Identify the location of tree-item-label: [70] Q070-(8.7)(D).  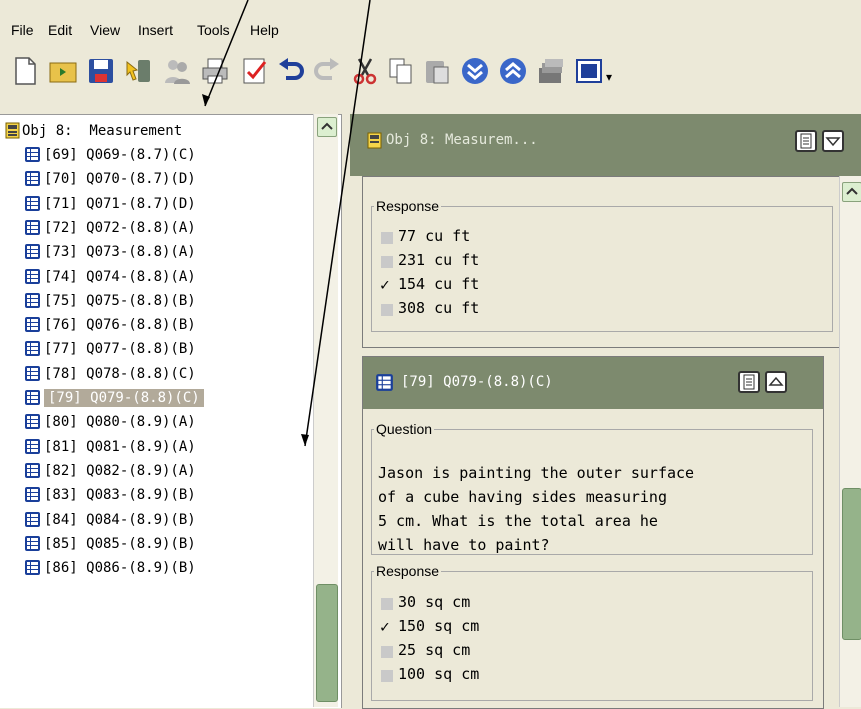
(120, 179).